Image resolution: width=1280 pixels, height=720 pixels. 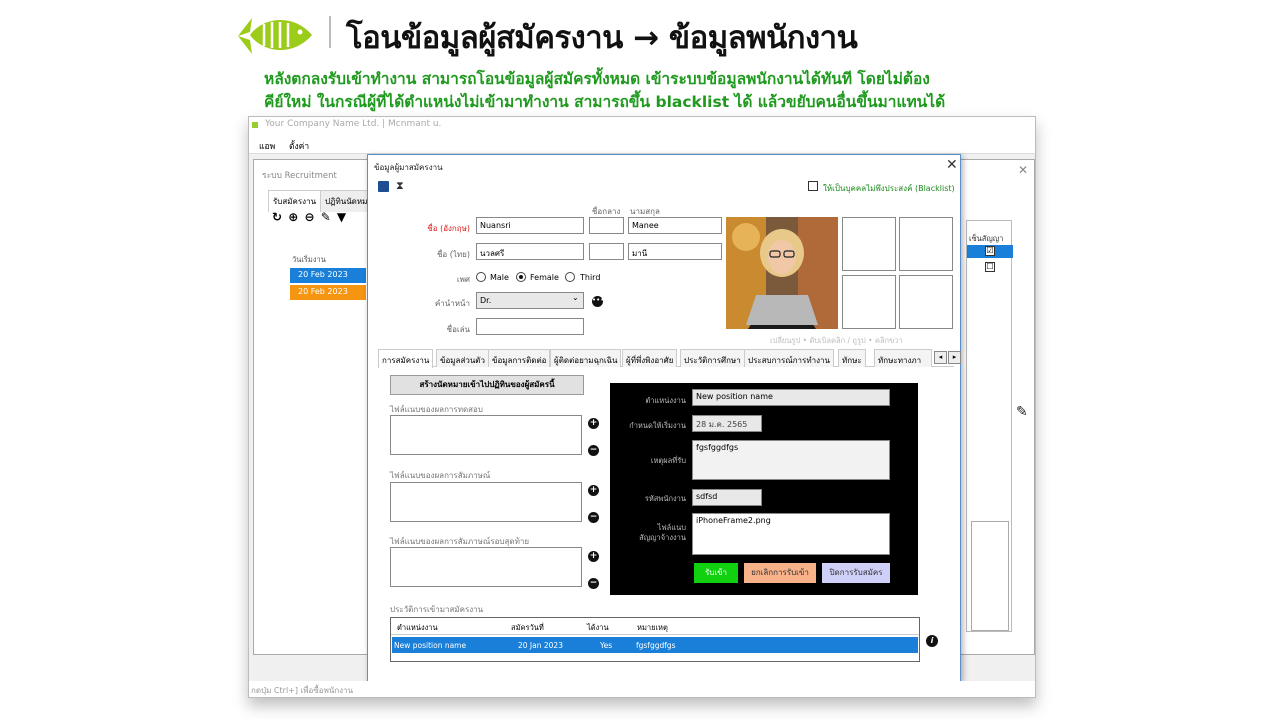 I want to click on contract-checkbox: ☐, so click(x=990, y=267).